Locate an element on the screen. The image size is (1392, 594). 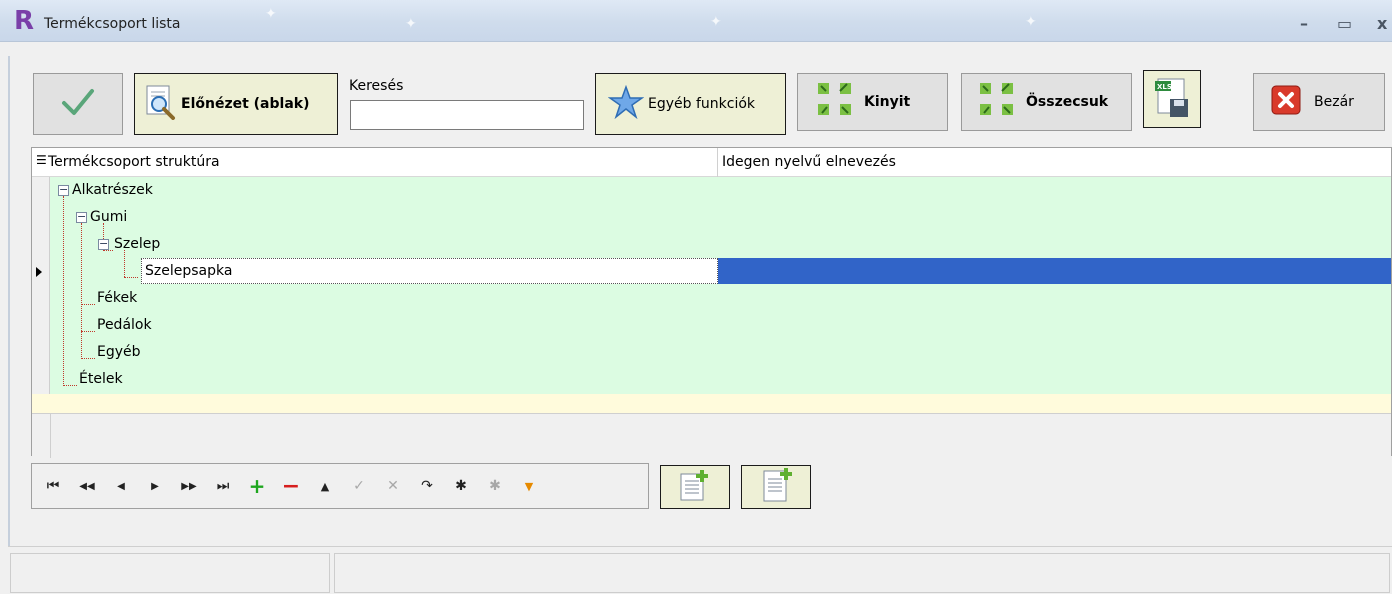
insert-record-button: + is located at coordinates (257, 486).